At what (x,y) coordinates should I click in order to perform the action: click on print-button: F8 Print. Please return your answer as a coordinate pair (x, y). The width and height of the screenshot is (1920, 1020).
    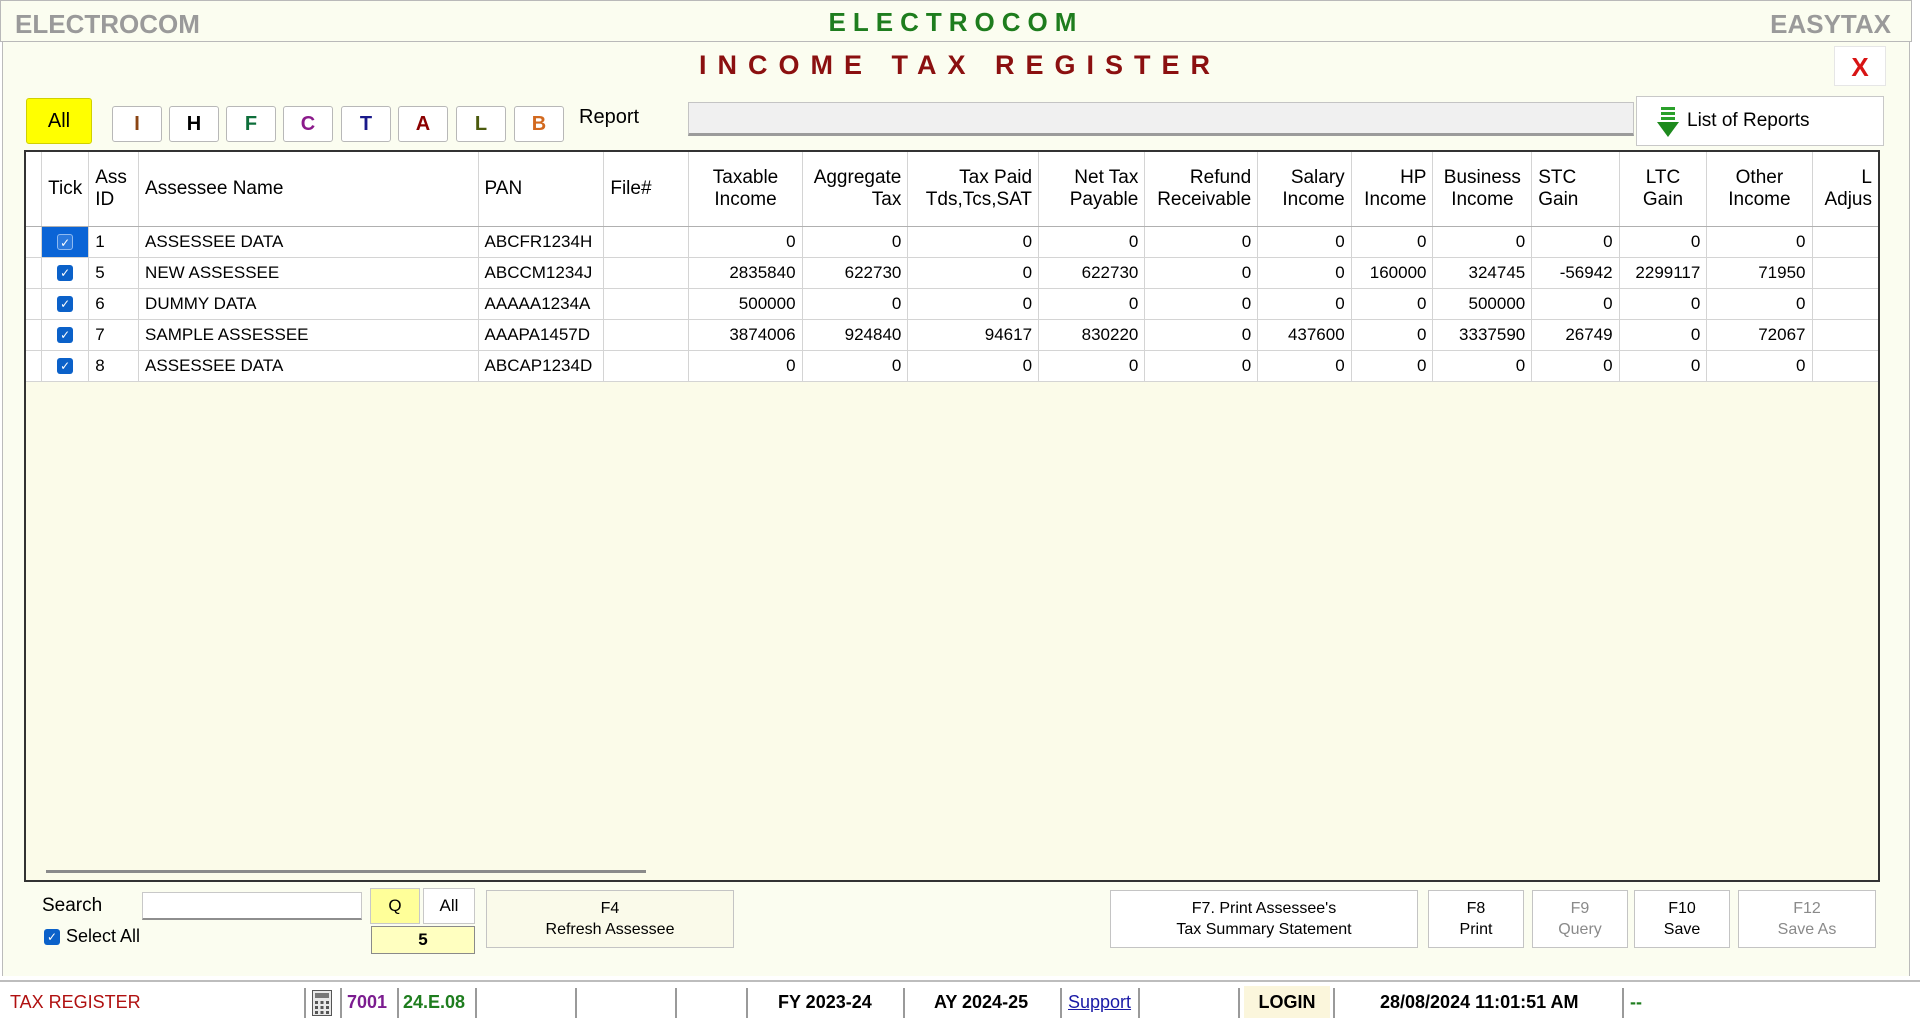
    Looking at the image, I should click on (1476, 919).